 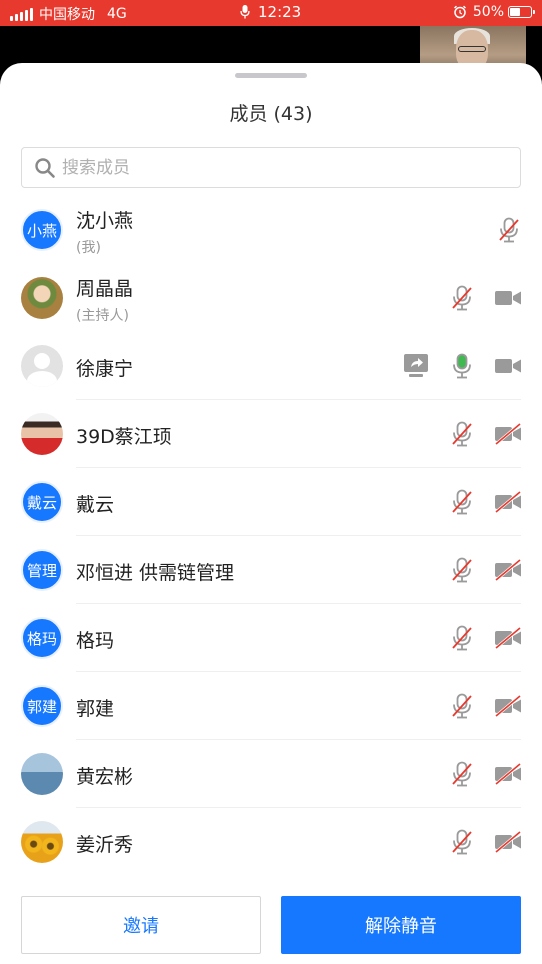 What do you see at coordinates (124, 437) in the screenshot?
I see `member-name: 39D蔡江顼` at bounding box center [124, 437].